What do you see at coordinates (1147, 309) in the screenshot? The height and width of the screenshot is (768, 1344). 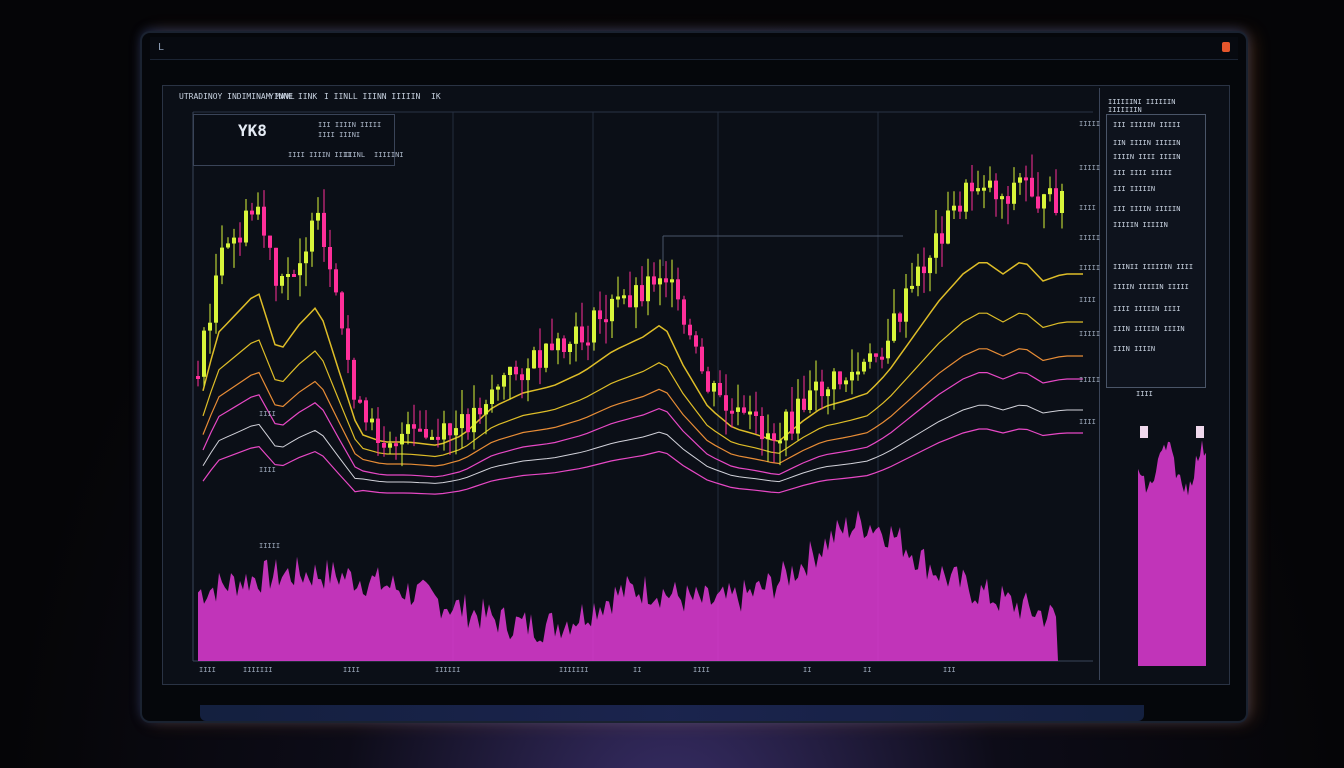 I see `info-row: IIII IIIIIN IIII` at bounding box center [1147, 309].